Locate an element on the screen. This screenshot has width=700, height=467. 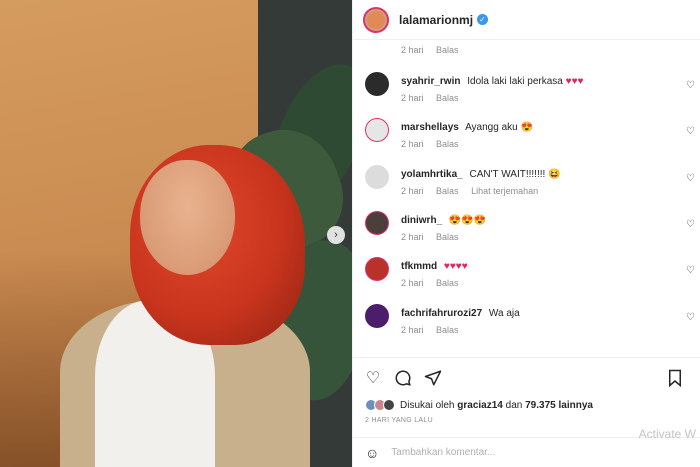
commenter-username: fachrifahrurozi27 is located at coordinates (441, 313).